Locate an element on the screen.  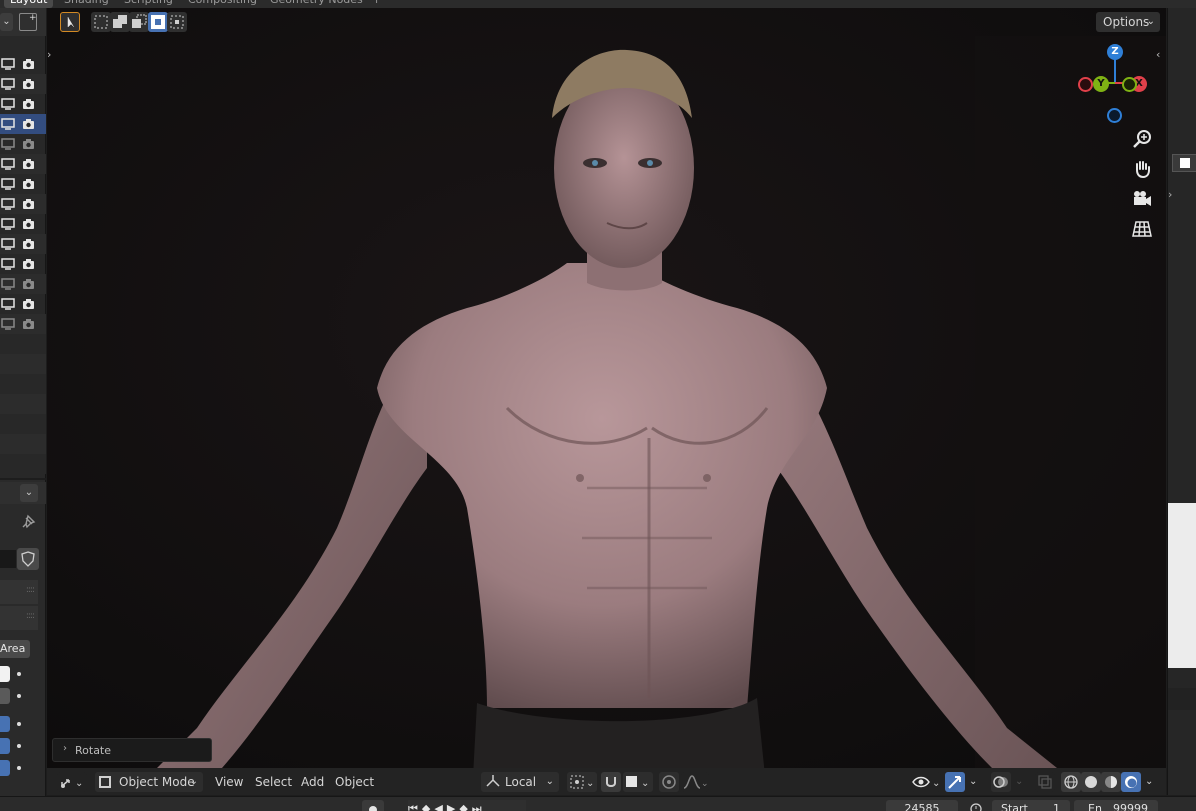
tab-geometry-nodes: Geometry Nodes is located at coordinates (316, 4).